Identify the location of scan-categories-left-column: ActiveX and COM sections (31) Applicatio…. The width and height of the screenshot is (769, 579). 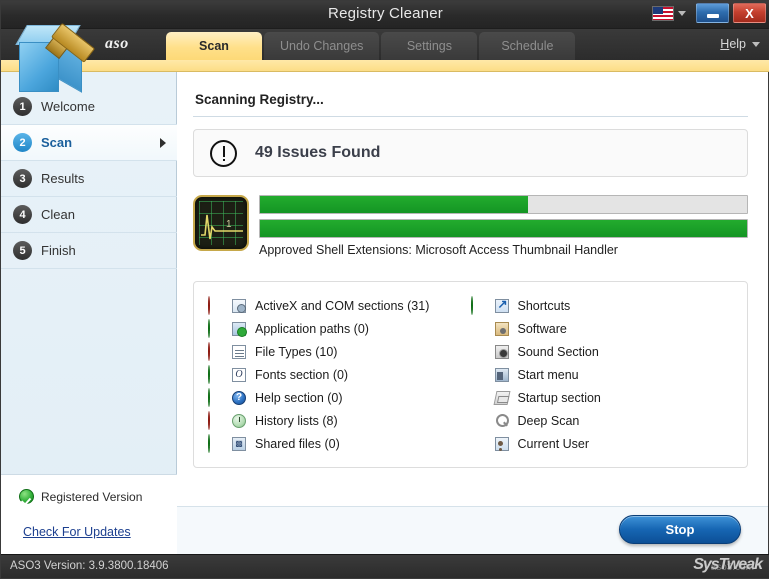
(339, 374).